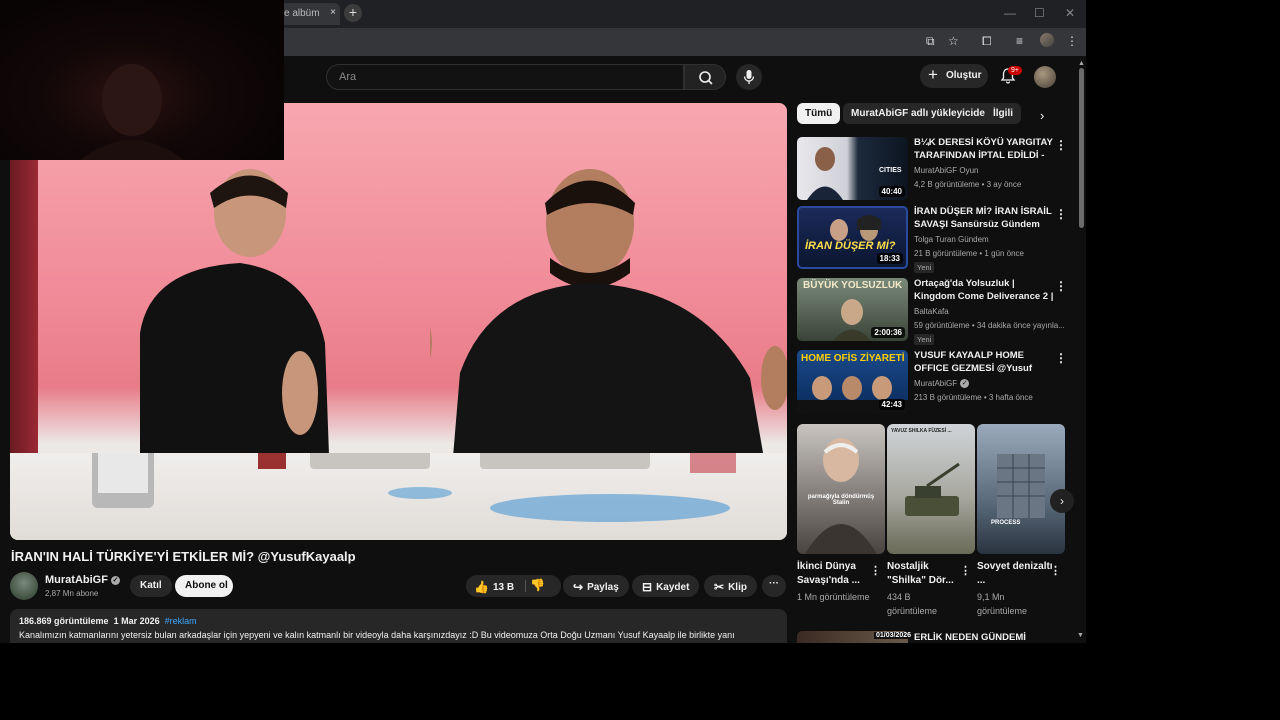 The width and height of the screenshot is (1280, 720). I want to click on short-caption: parmağıyla döndürmüş Stalin, so click(841, 500).